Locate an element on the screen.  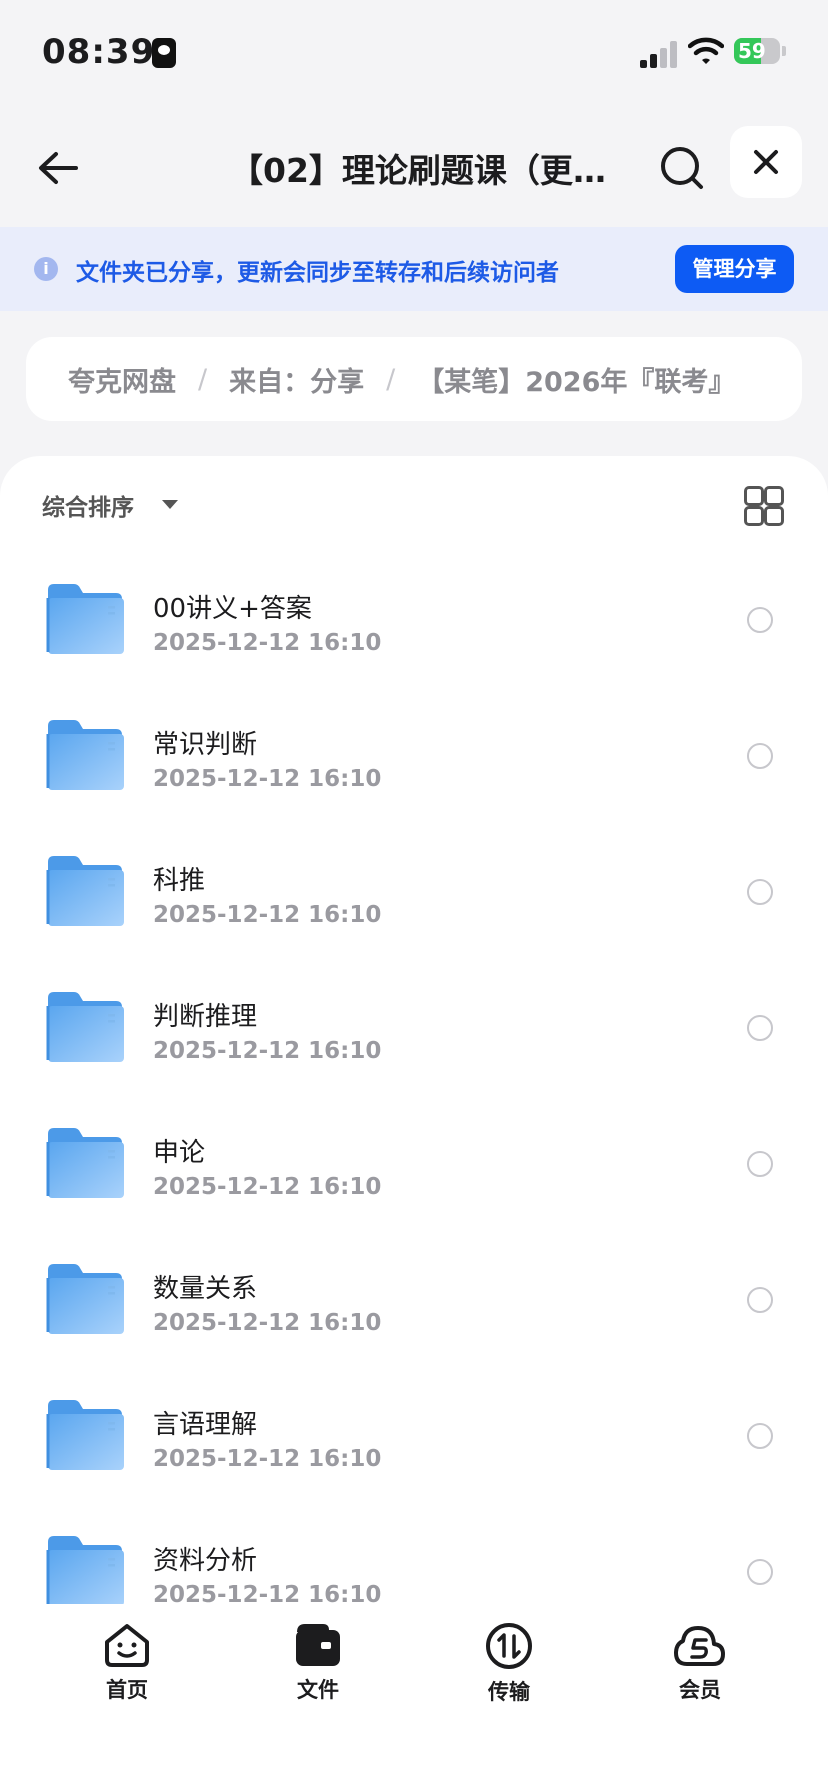
tab-label: 文件 is located at coordinates (318, 1690).